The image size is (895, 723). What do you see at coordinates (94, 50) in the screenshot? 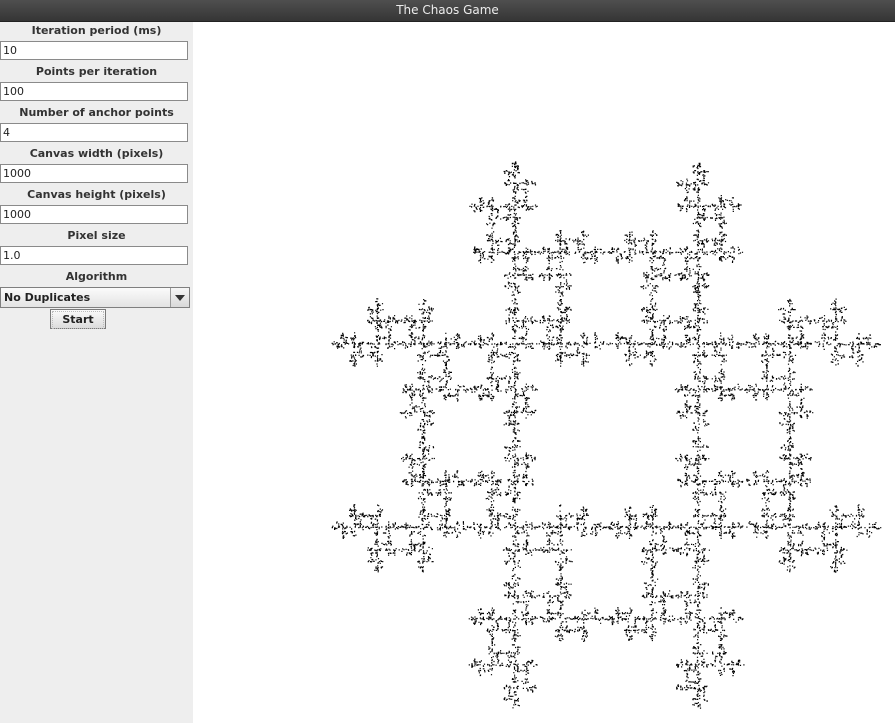
I see `iteration-period-input` at bounding box center [94, 50].